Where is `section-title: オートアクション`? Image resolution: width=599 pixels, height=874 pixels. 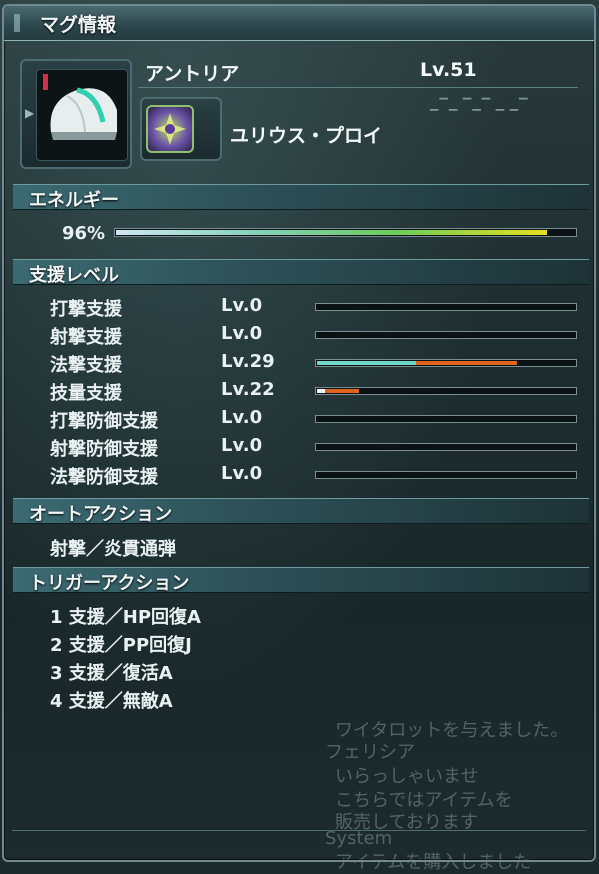 section-title: オートアクション is located at coordinates (101, 514).